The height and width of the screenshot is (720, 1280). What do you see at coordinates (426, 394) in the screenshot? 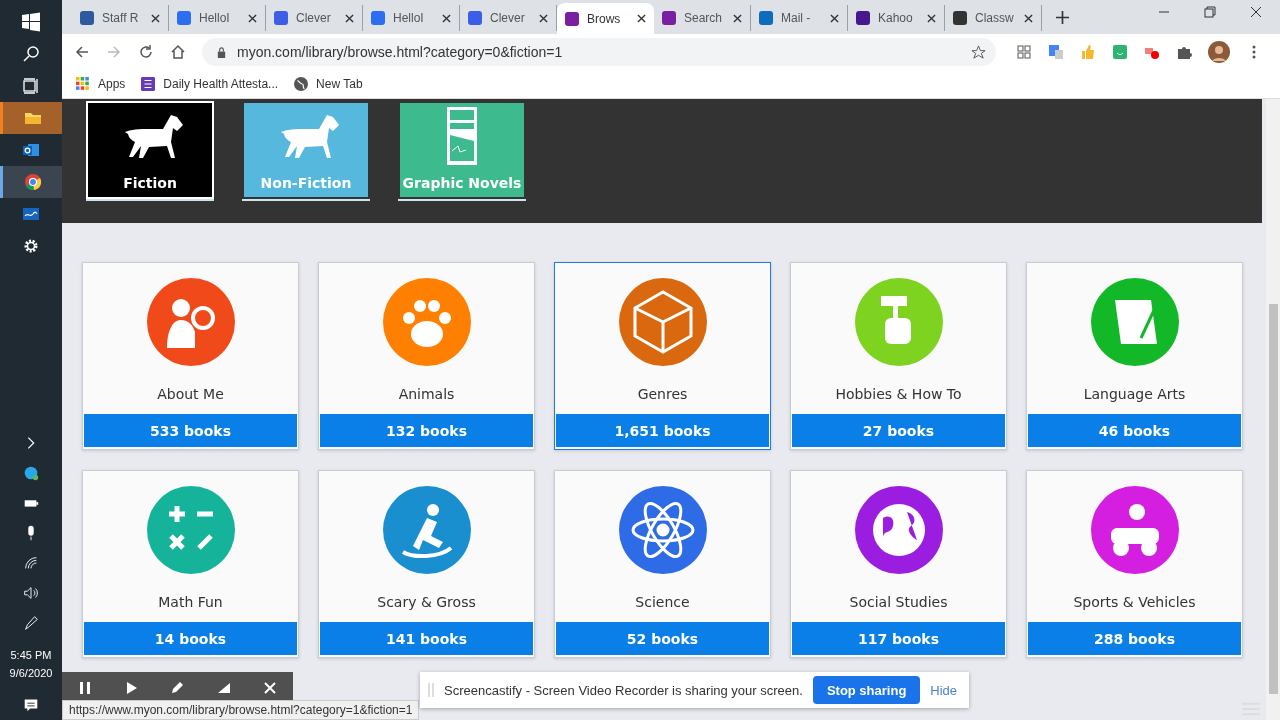
I see `category-name: Animals` at bounding box center [426, 394].